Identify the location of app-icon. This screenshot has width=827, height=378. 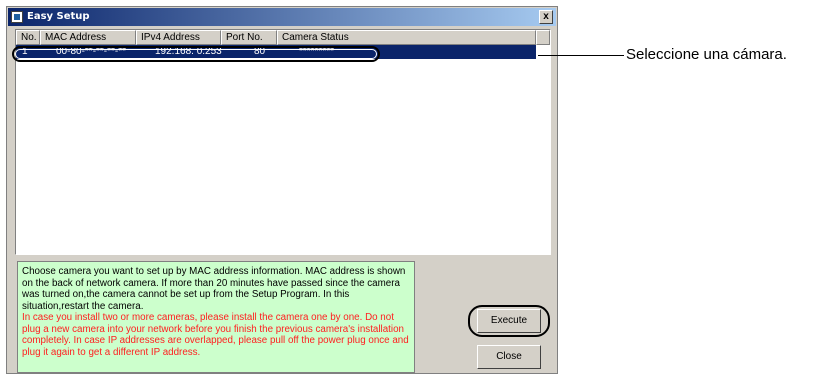
(17, 17).